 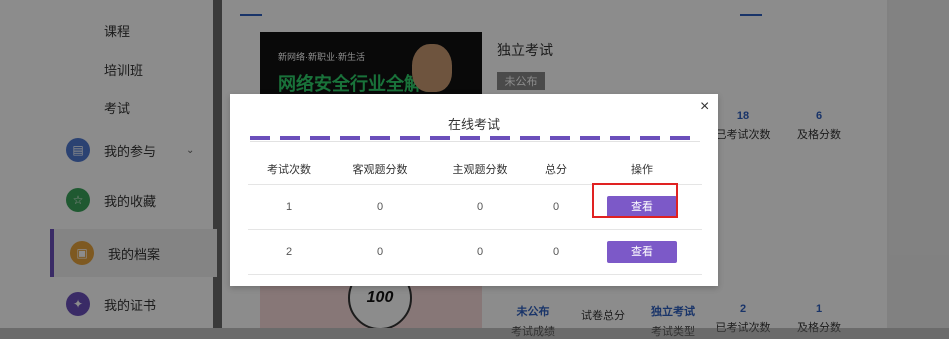 I want to click on column-header: 操作, so click(x=642, y=169).